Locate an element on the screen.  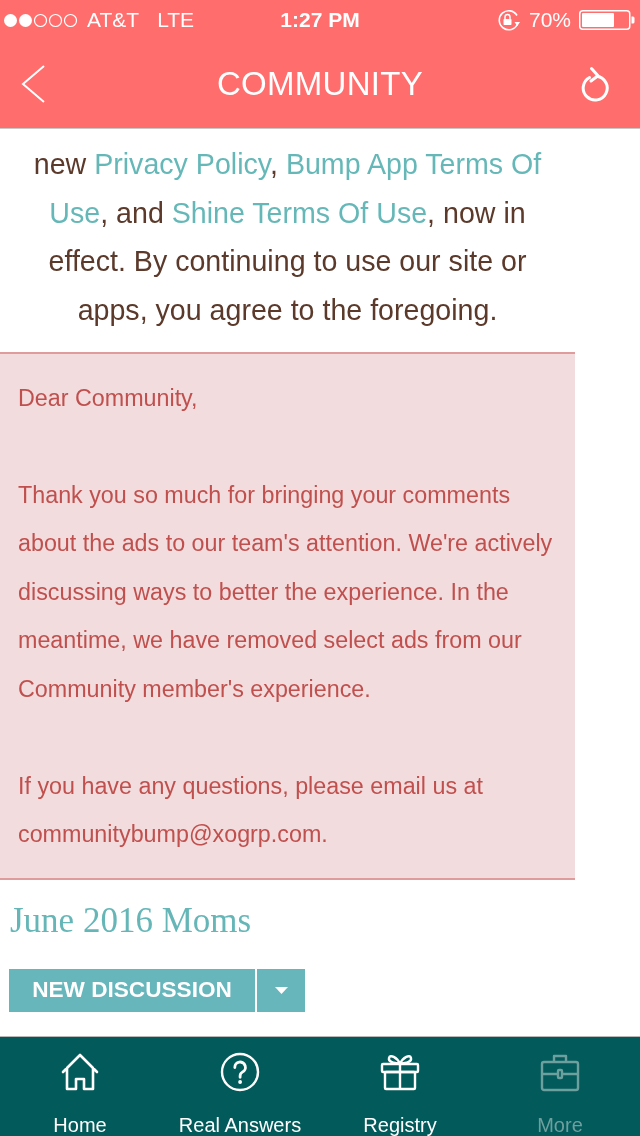
tab-button: Home is located at coordinates (80, 1086).